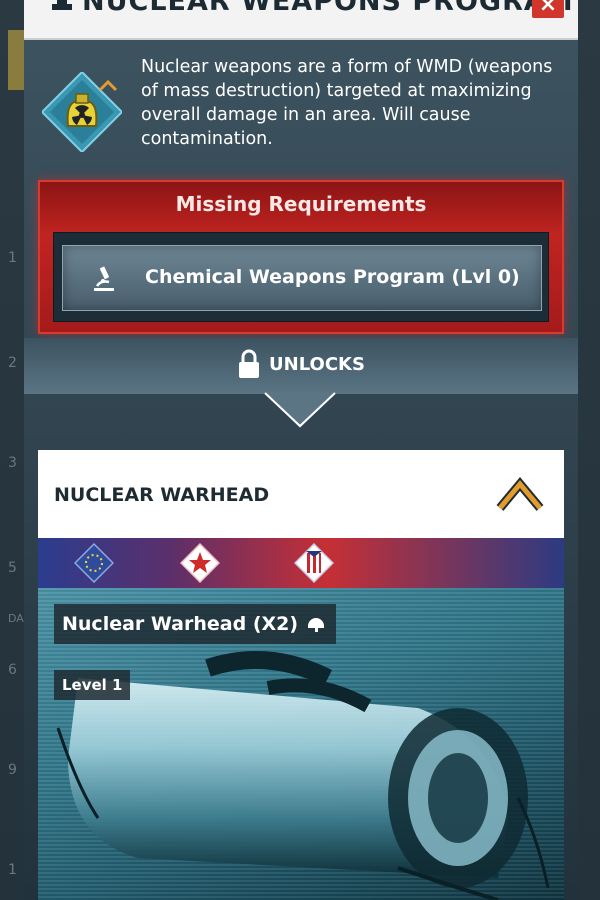 This screenshot has height=900, width=600. Describe the element at coordinates (12, 463) in the screenshot. I see `background-tick: 3` at that location.